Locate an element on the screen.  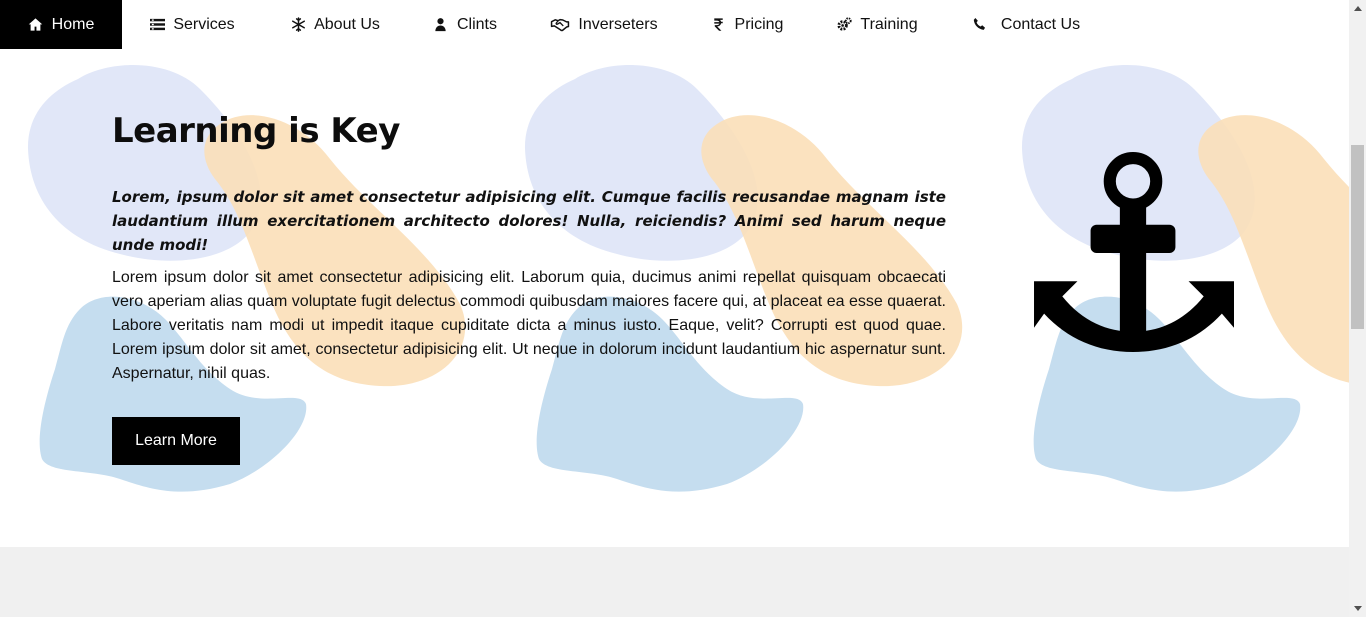
scroll-up-arrow-icon is located at coordinates (1357, 8).